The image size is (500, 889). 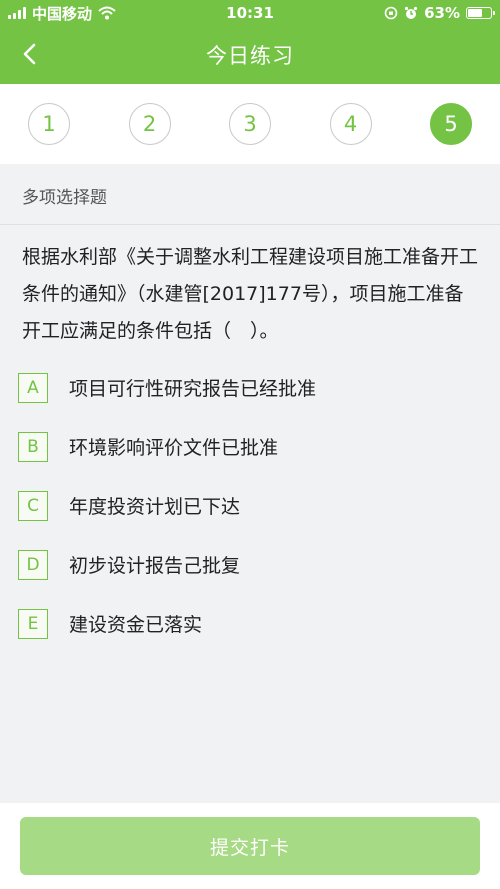 I want to click on option-b-text: 环境影响评价文件已批准, so click(x=174, y=448).